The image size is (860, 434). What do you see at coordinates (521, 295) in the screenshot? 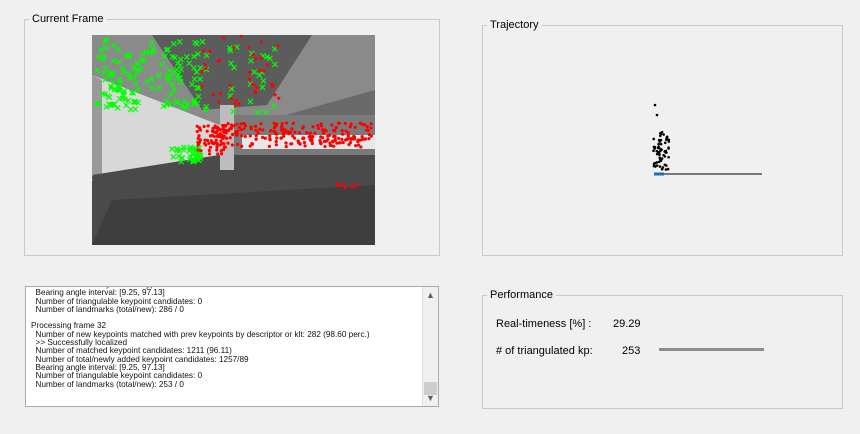
I see `performance-title: Performance` at bounding box center [521, 295].